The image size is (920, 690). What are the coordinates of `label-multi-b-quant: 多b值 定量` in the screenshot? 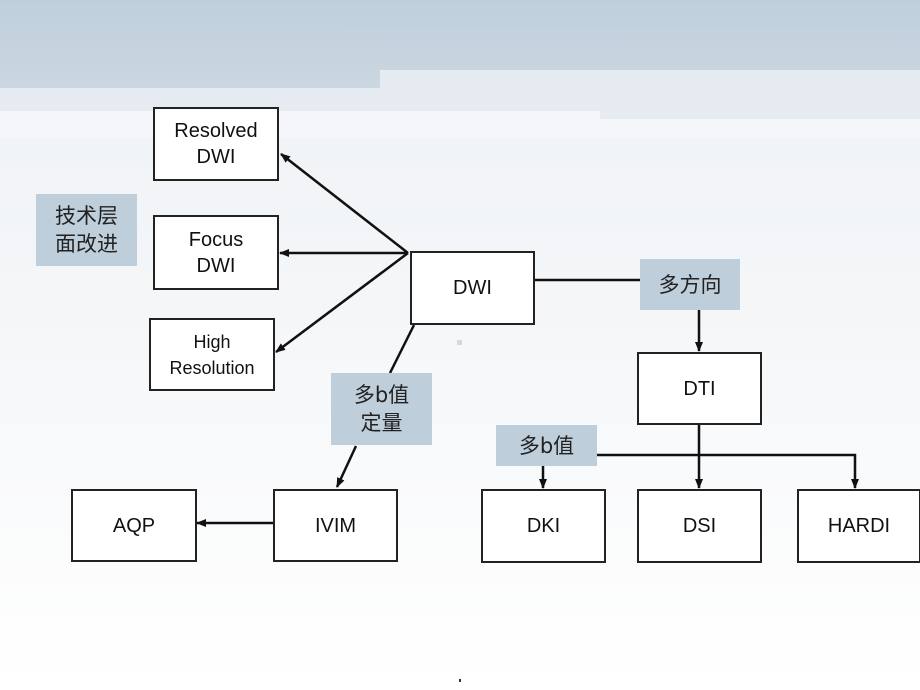 It's located at (381, 409).